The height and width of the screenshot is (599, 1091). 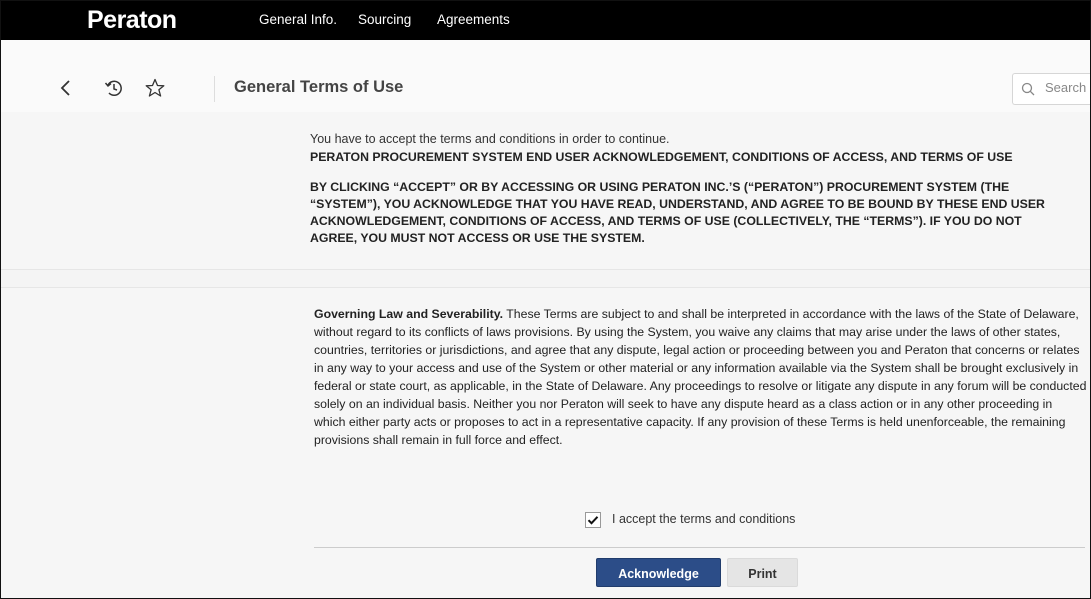 I want to click on nav-agreements: Agreements, so click(x=473, y=19).